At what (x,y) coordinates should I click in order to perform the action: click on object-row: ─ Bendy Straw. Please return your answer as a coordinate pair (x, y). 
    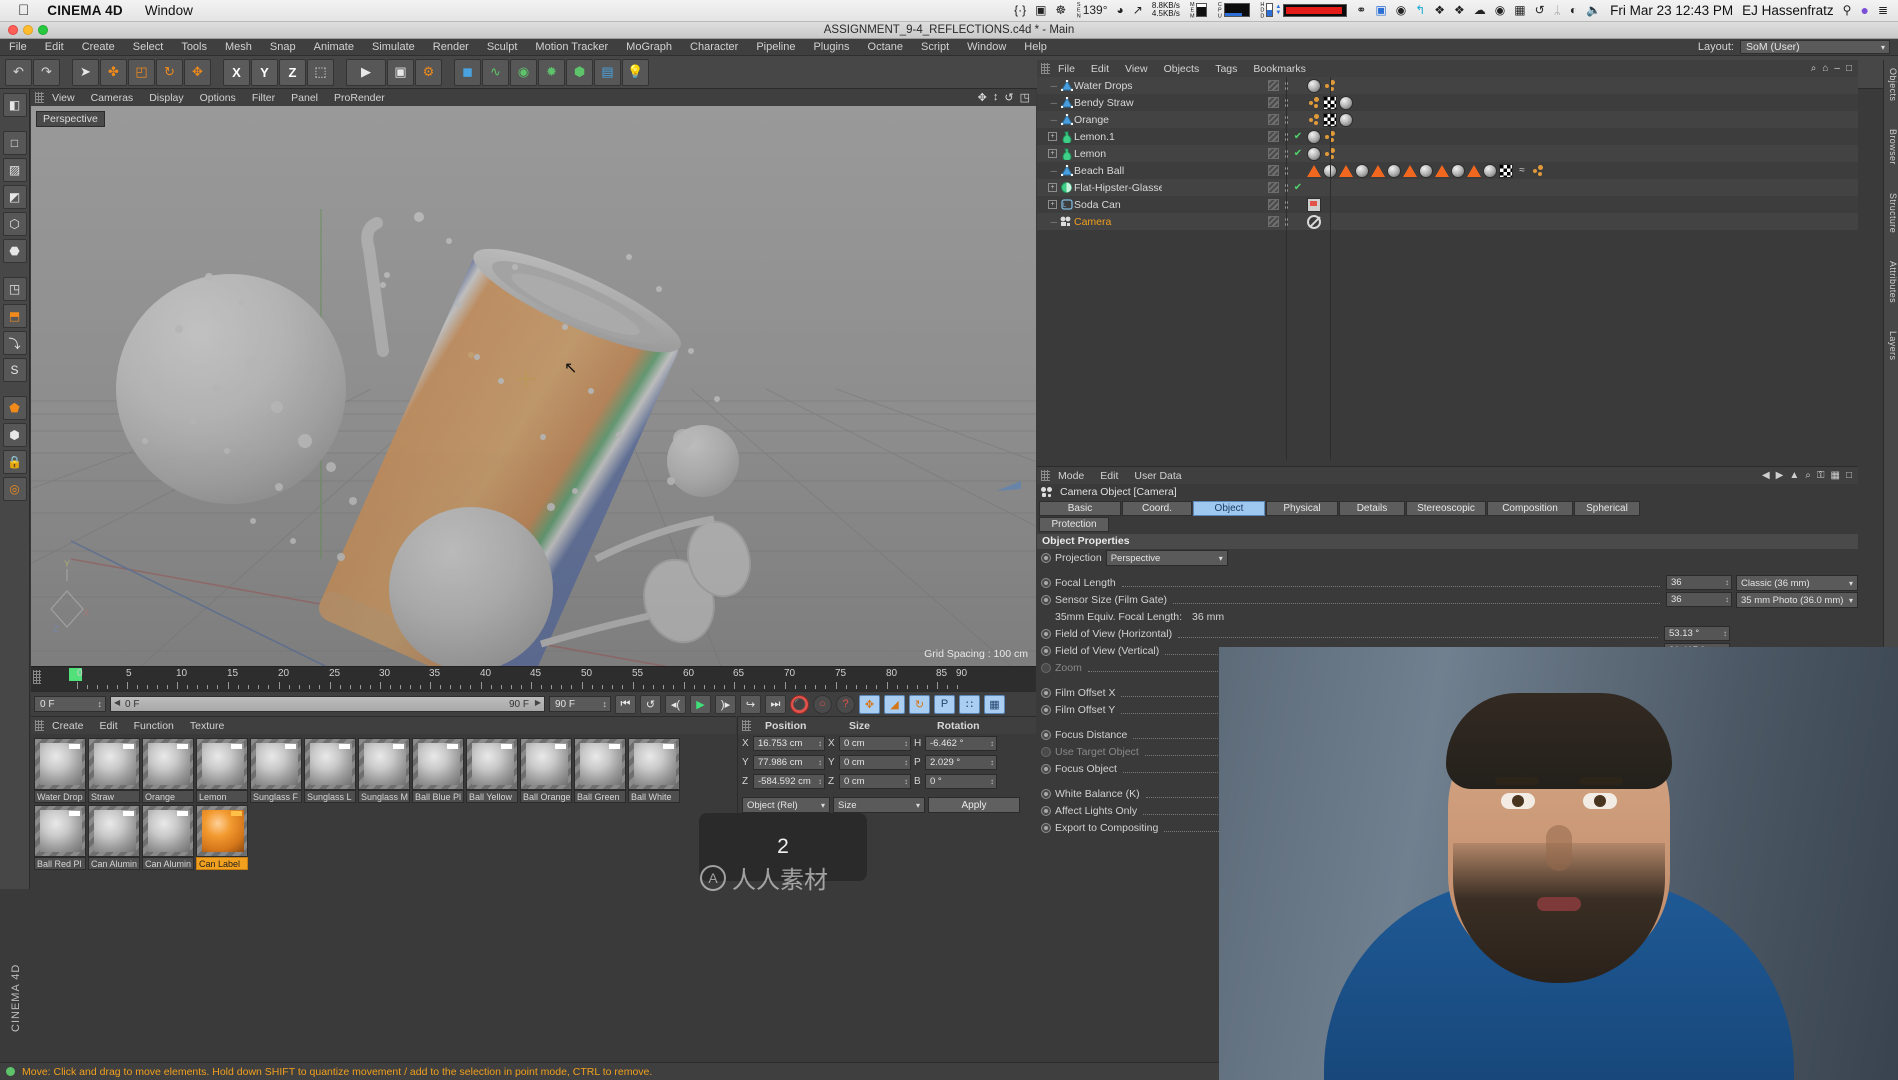
    Looking at the image, I should click on (1447, 102).